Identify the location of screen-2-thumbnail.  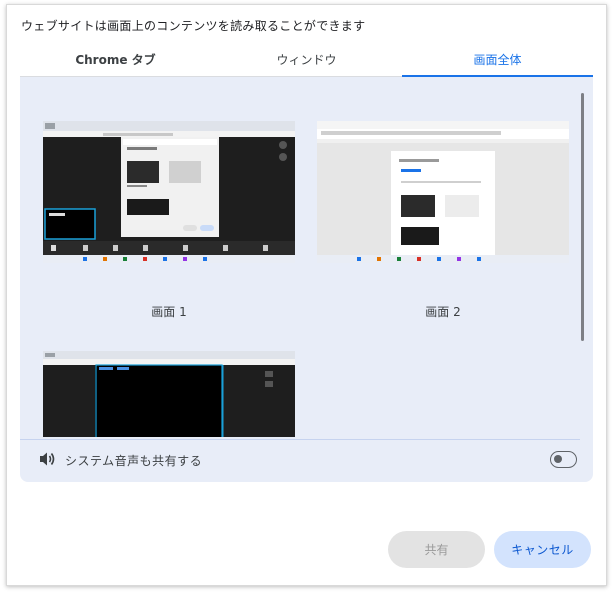
(443, 192).